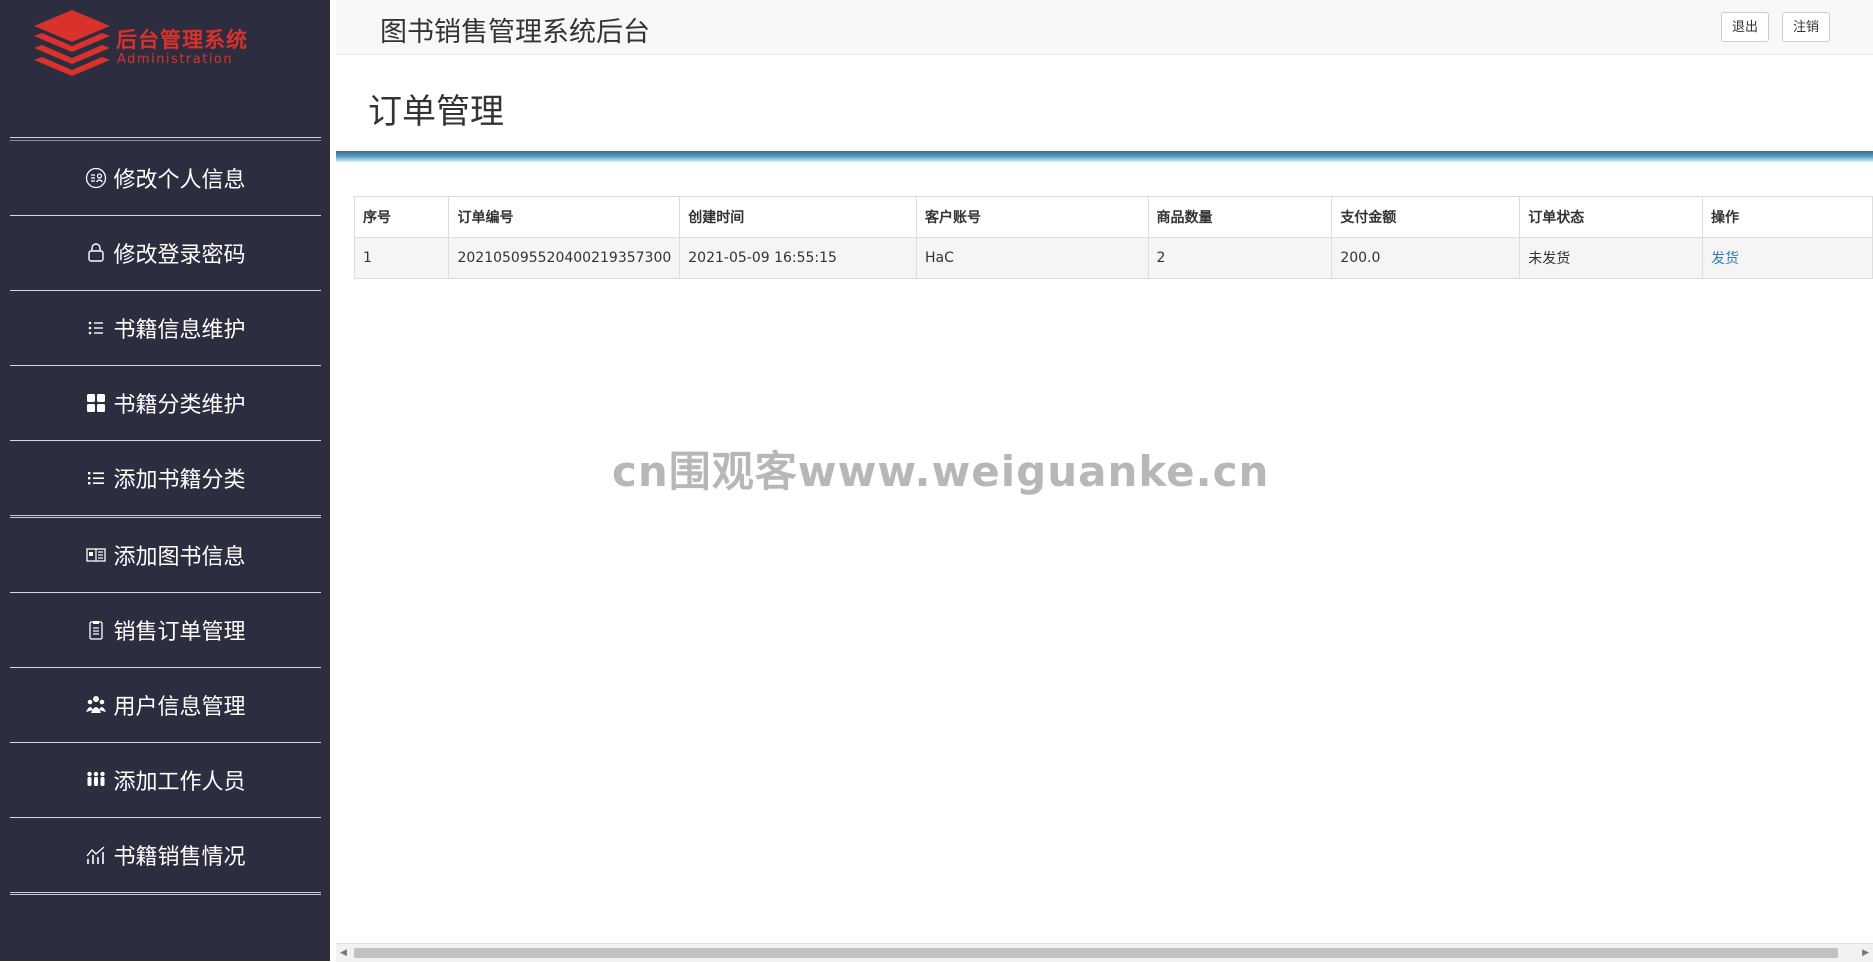 This screenshot has width=1873, height=962. Describe the element at coordinates (1745, 27) in the screenshot. I see `logout-button: 退出` at that location.